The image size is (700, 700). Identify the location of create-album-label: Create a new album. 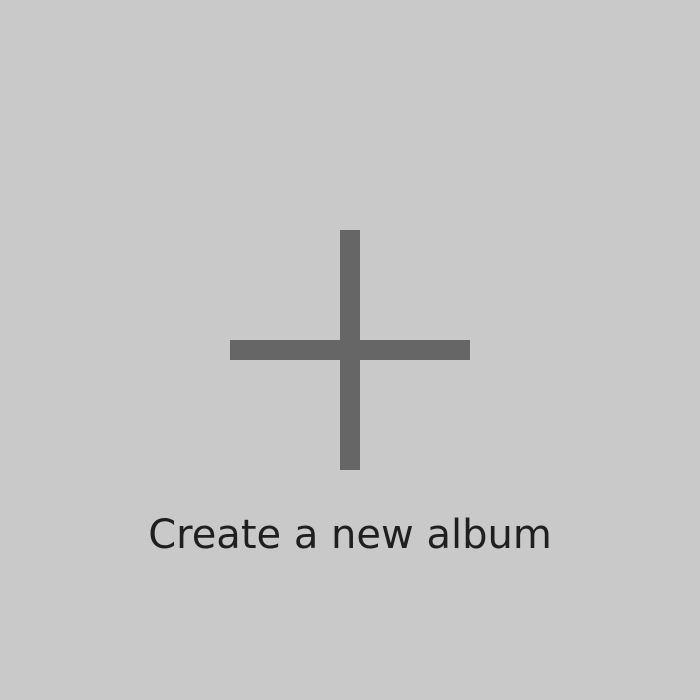
(350, 535).